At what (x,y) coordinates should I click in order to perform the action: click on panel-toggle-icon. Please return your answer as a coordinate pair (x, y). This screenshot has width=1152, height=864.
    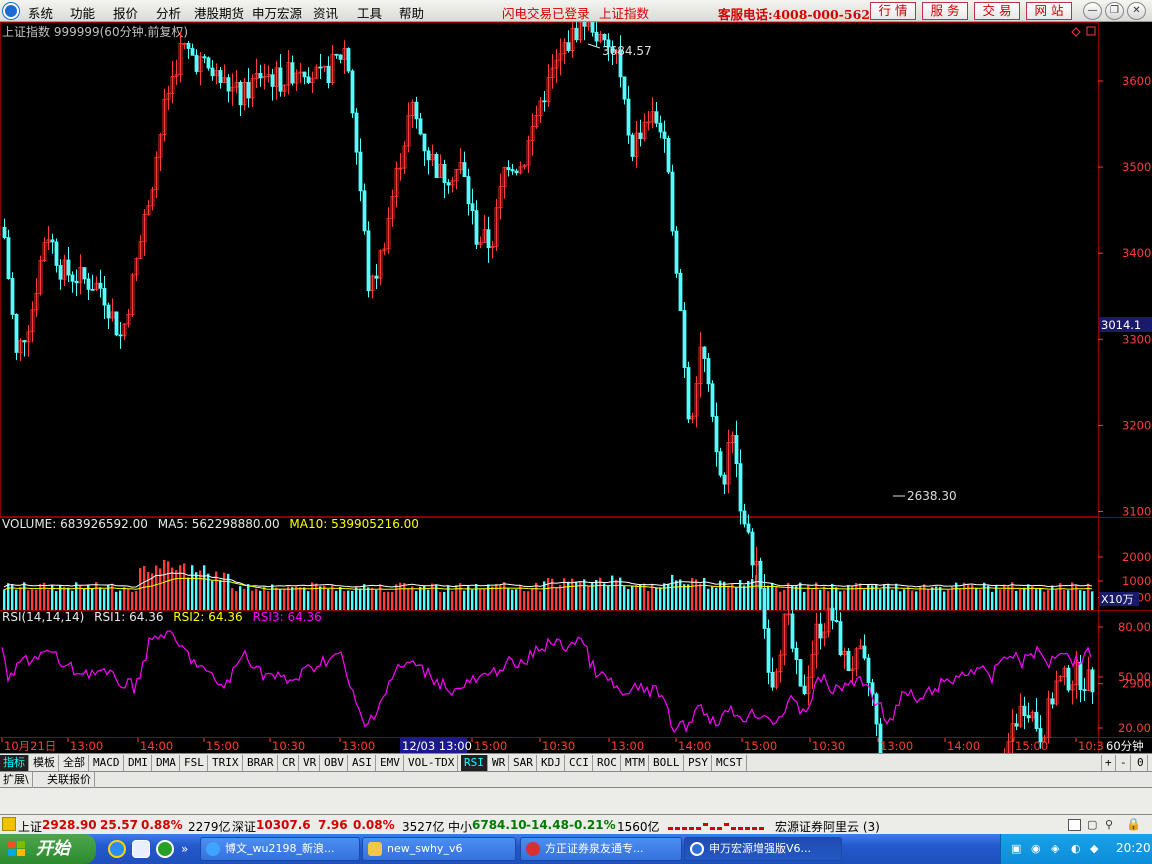
    Looking at the image, I should click on (1074, 825).